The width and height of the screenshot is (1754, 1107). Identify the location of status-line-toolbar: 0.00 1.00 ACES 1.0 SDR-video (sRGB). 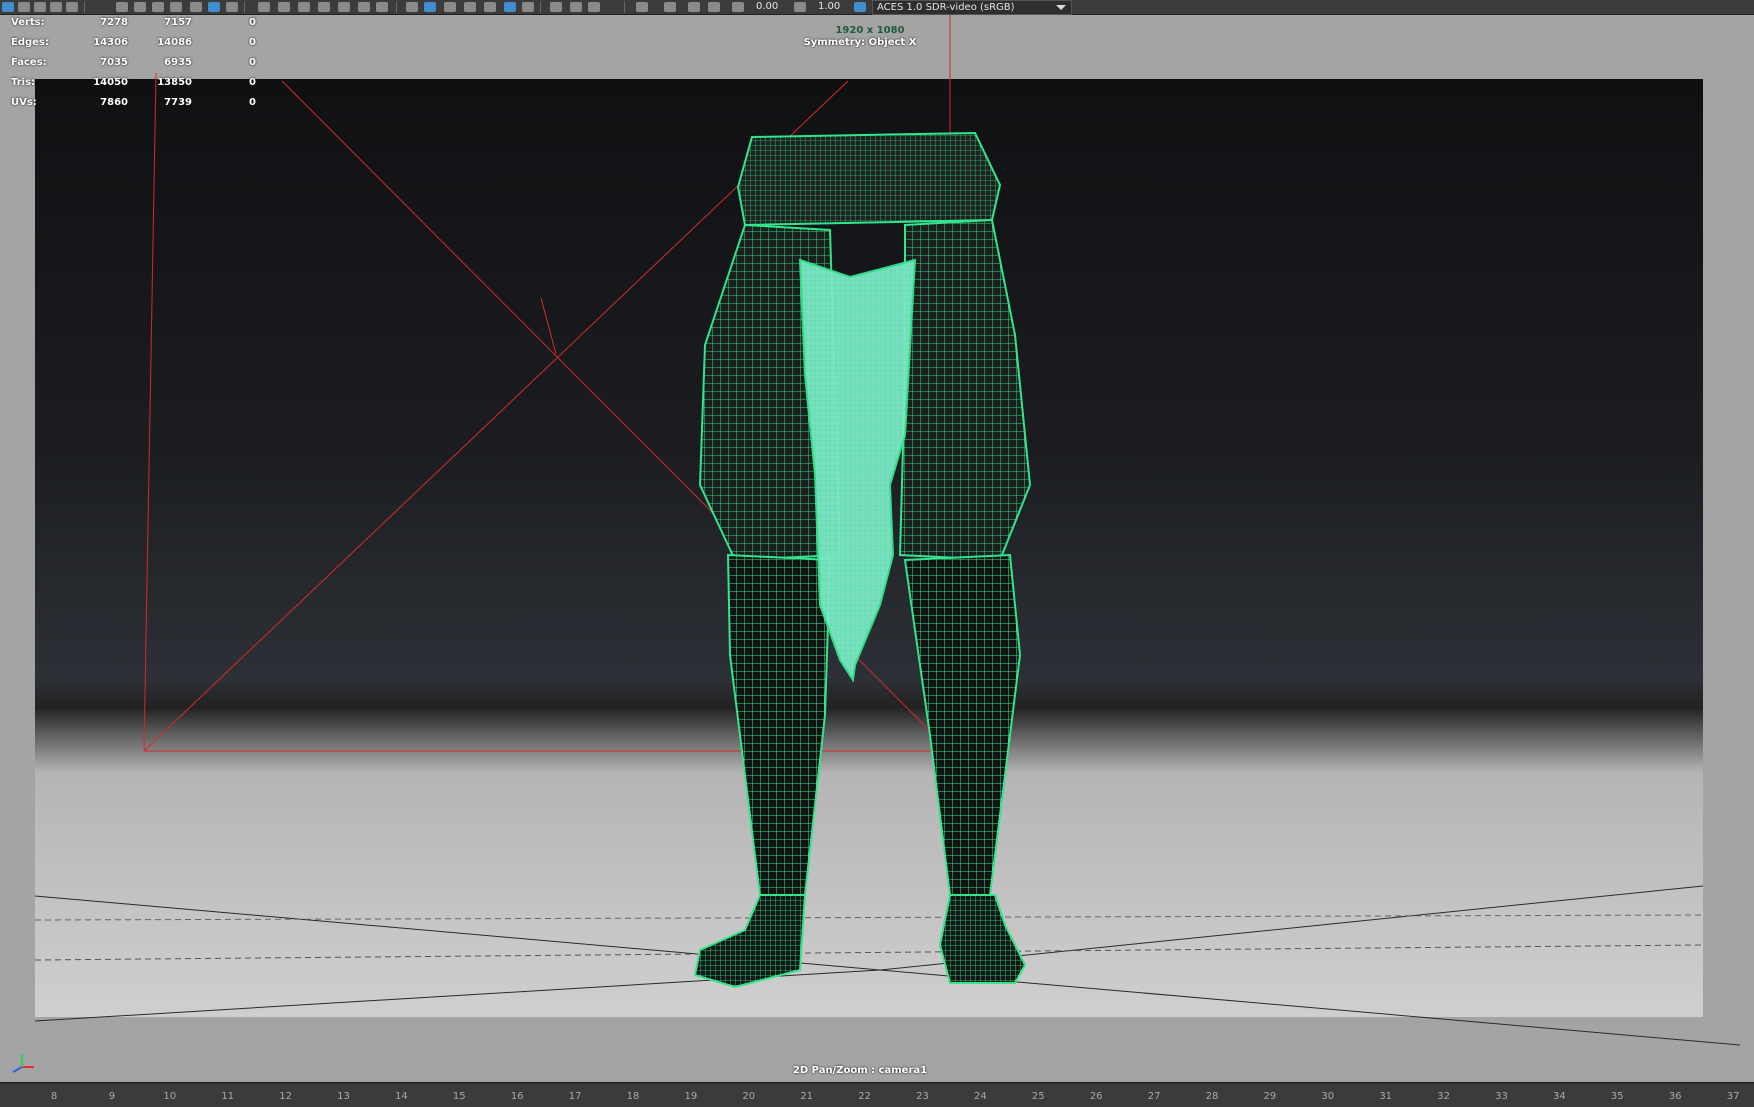
(877, 7).